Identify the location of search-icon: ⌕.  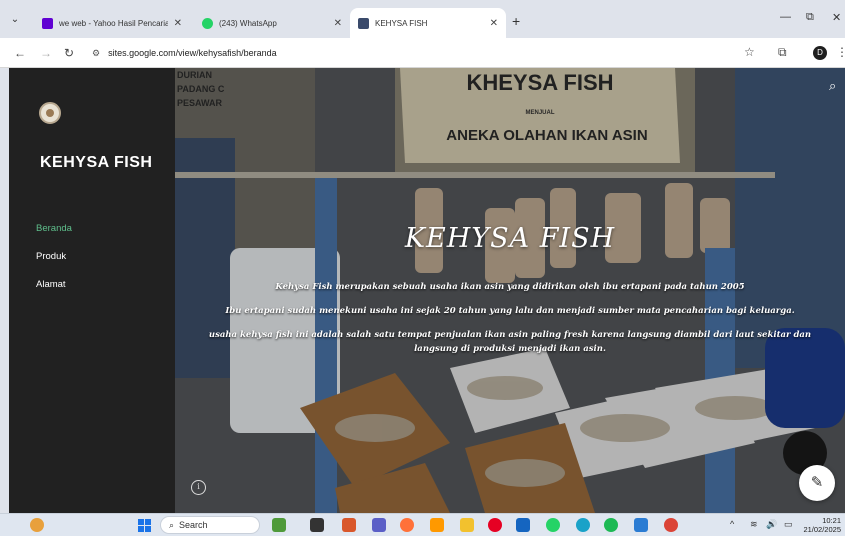
(172, 524).